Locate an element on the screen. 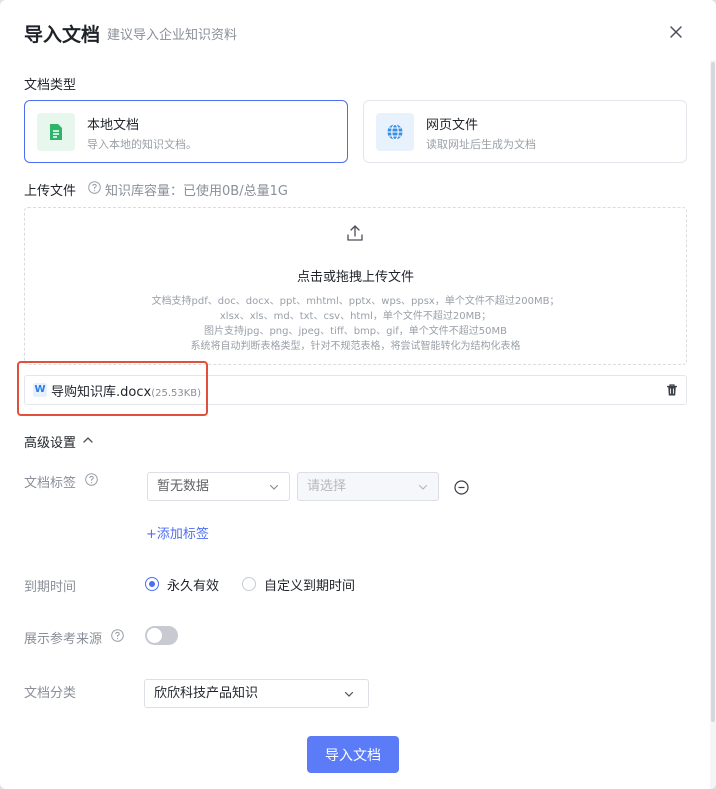 This screenshot has width=716, height=789. doc-type-local-desc: 导入本地的知识文档。 is located at coordinates (142, 144).